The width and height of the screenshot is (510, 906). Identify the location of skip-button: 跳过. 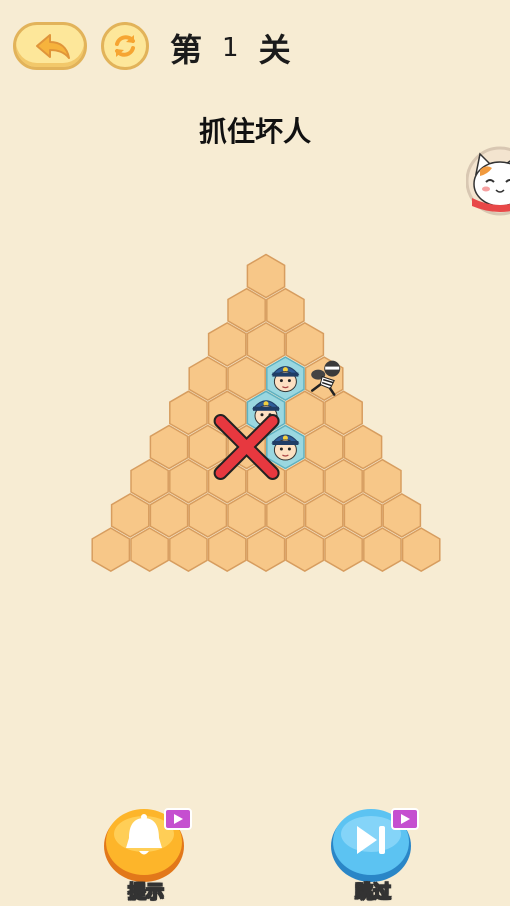
(375, 855).